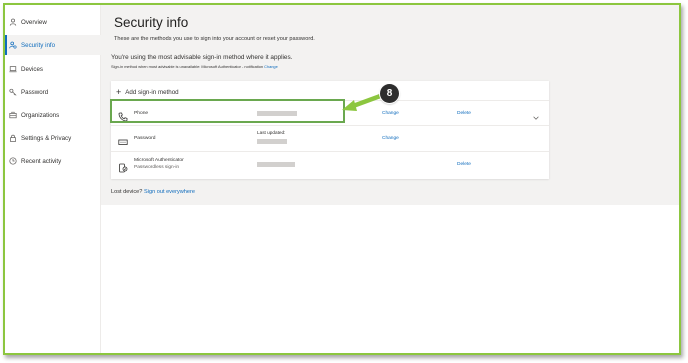  Describe the element at coordinates (159, 160) in the screenshot. I see `method-name: Microsoft Authenticator` at that location.